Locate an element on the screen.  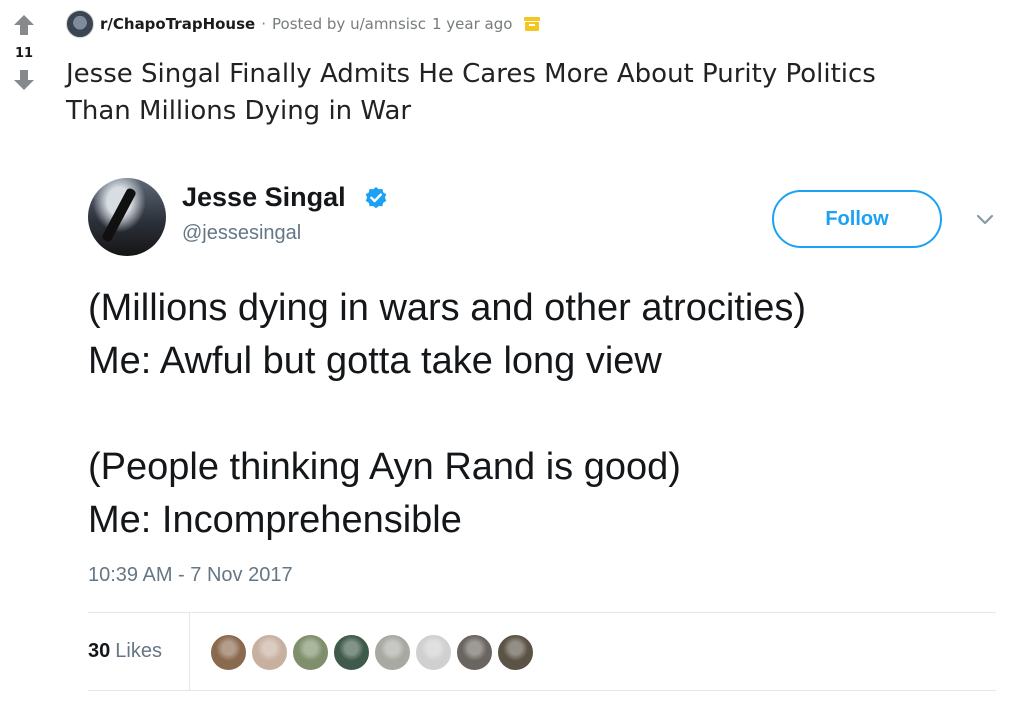
likes-count: 30 is located at coordinates (99, 651).